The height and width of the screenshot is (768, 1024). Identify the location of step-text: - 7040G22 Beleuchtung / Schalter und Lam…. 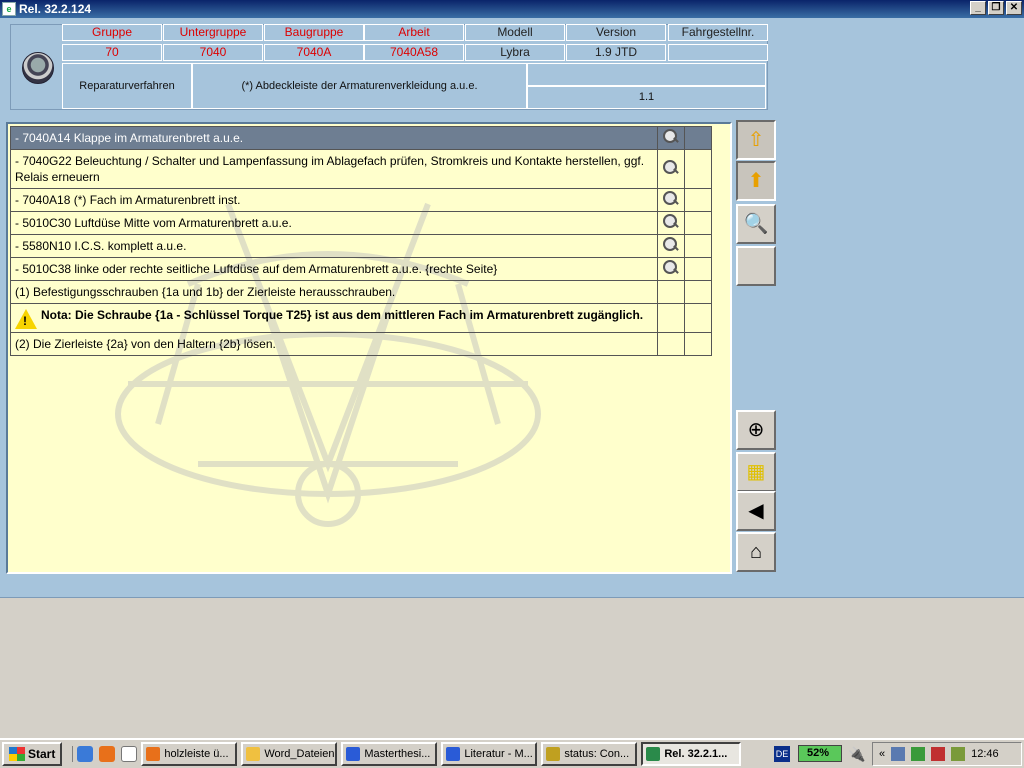
(330, 169).